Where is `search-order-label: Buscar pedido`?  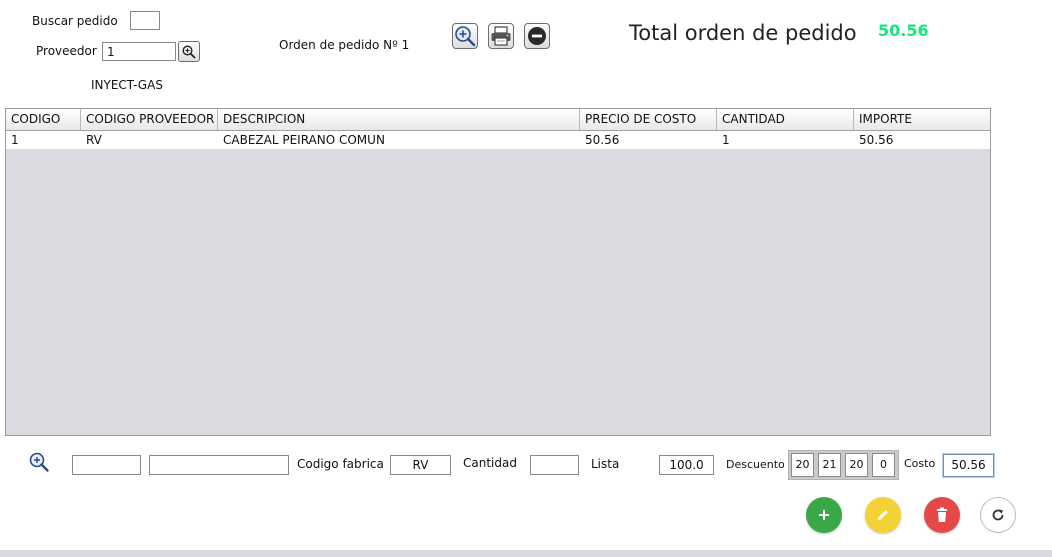 search-order-label: Buscar pedido is located at coordinates (75, 21).